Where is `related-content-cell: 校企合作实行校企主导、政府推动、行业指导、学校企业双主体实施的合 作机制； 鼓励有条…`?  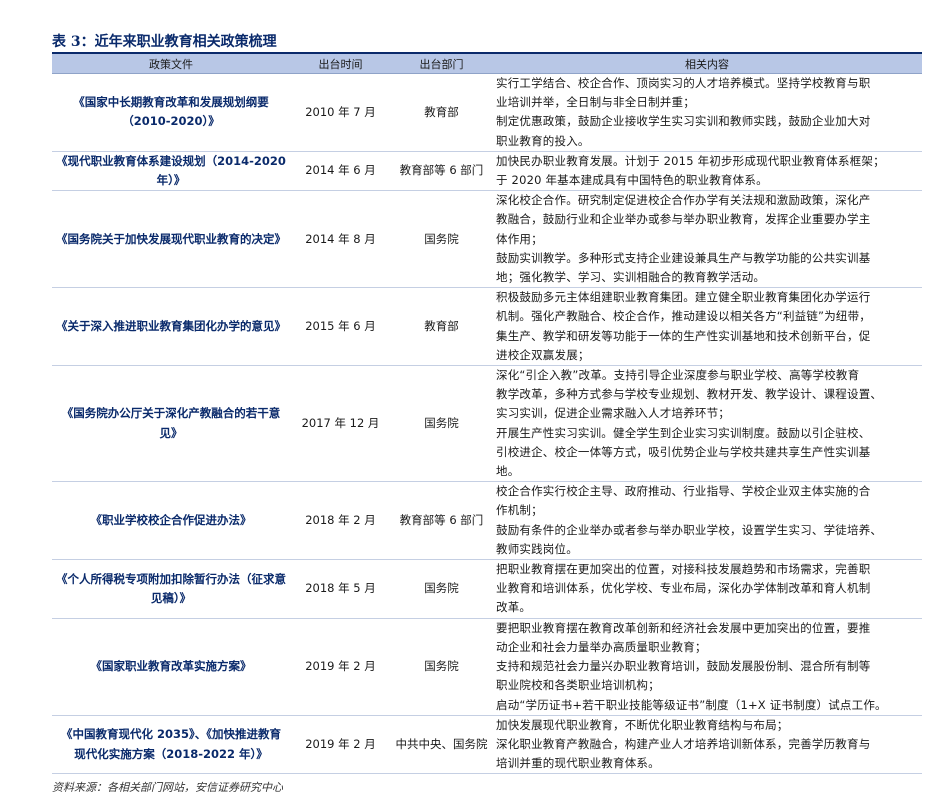 related-content-cell: 校企合作实行校企主导、政府推动、行业指导、学校企业双主体实施的合 作机制； 鼓励有条… is located at coordinates (707, 521).